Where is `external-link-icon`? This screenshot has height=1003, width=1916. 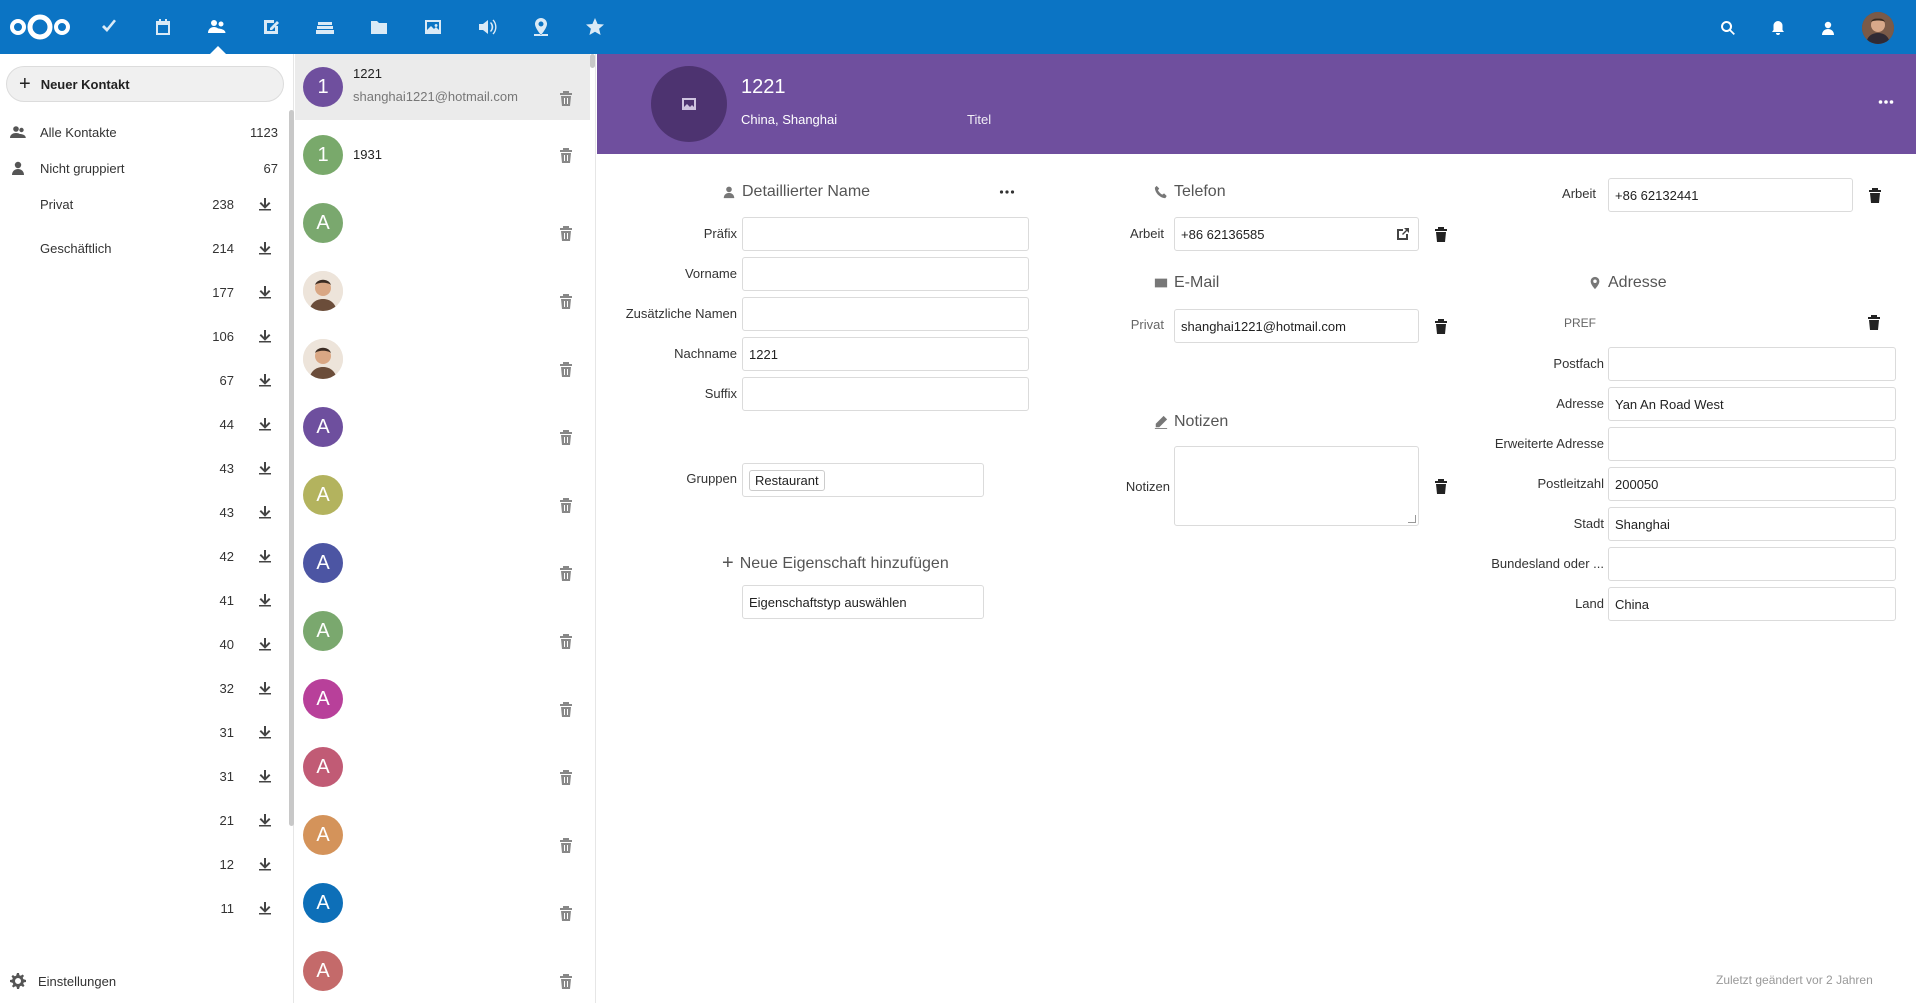
external-link-icon is located at coordinates (1403, 234).